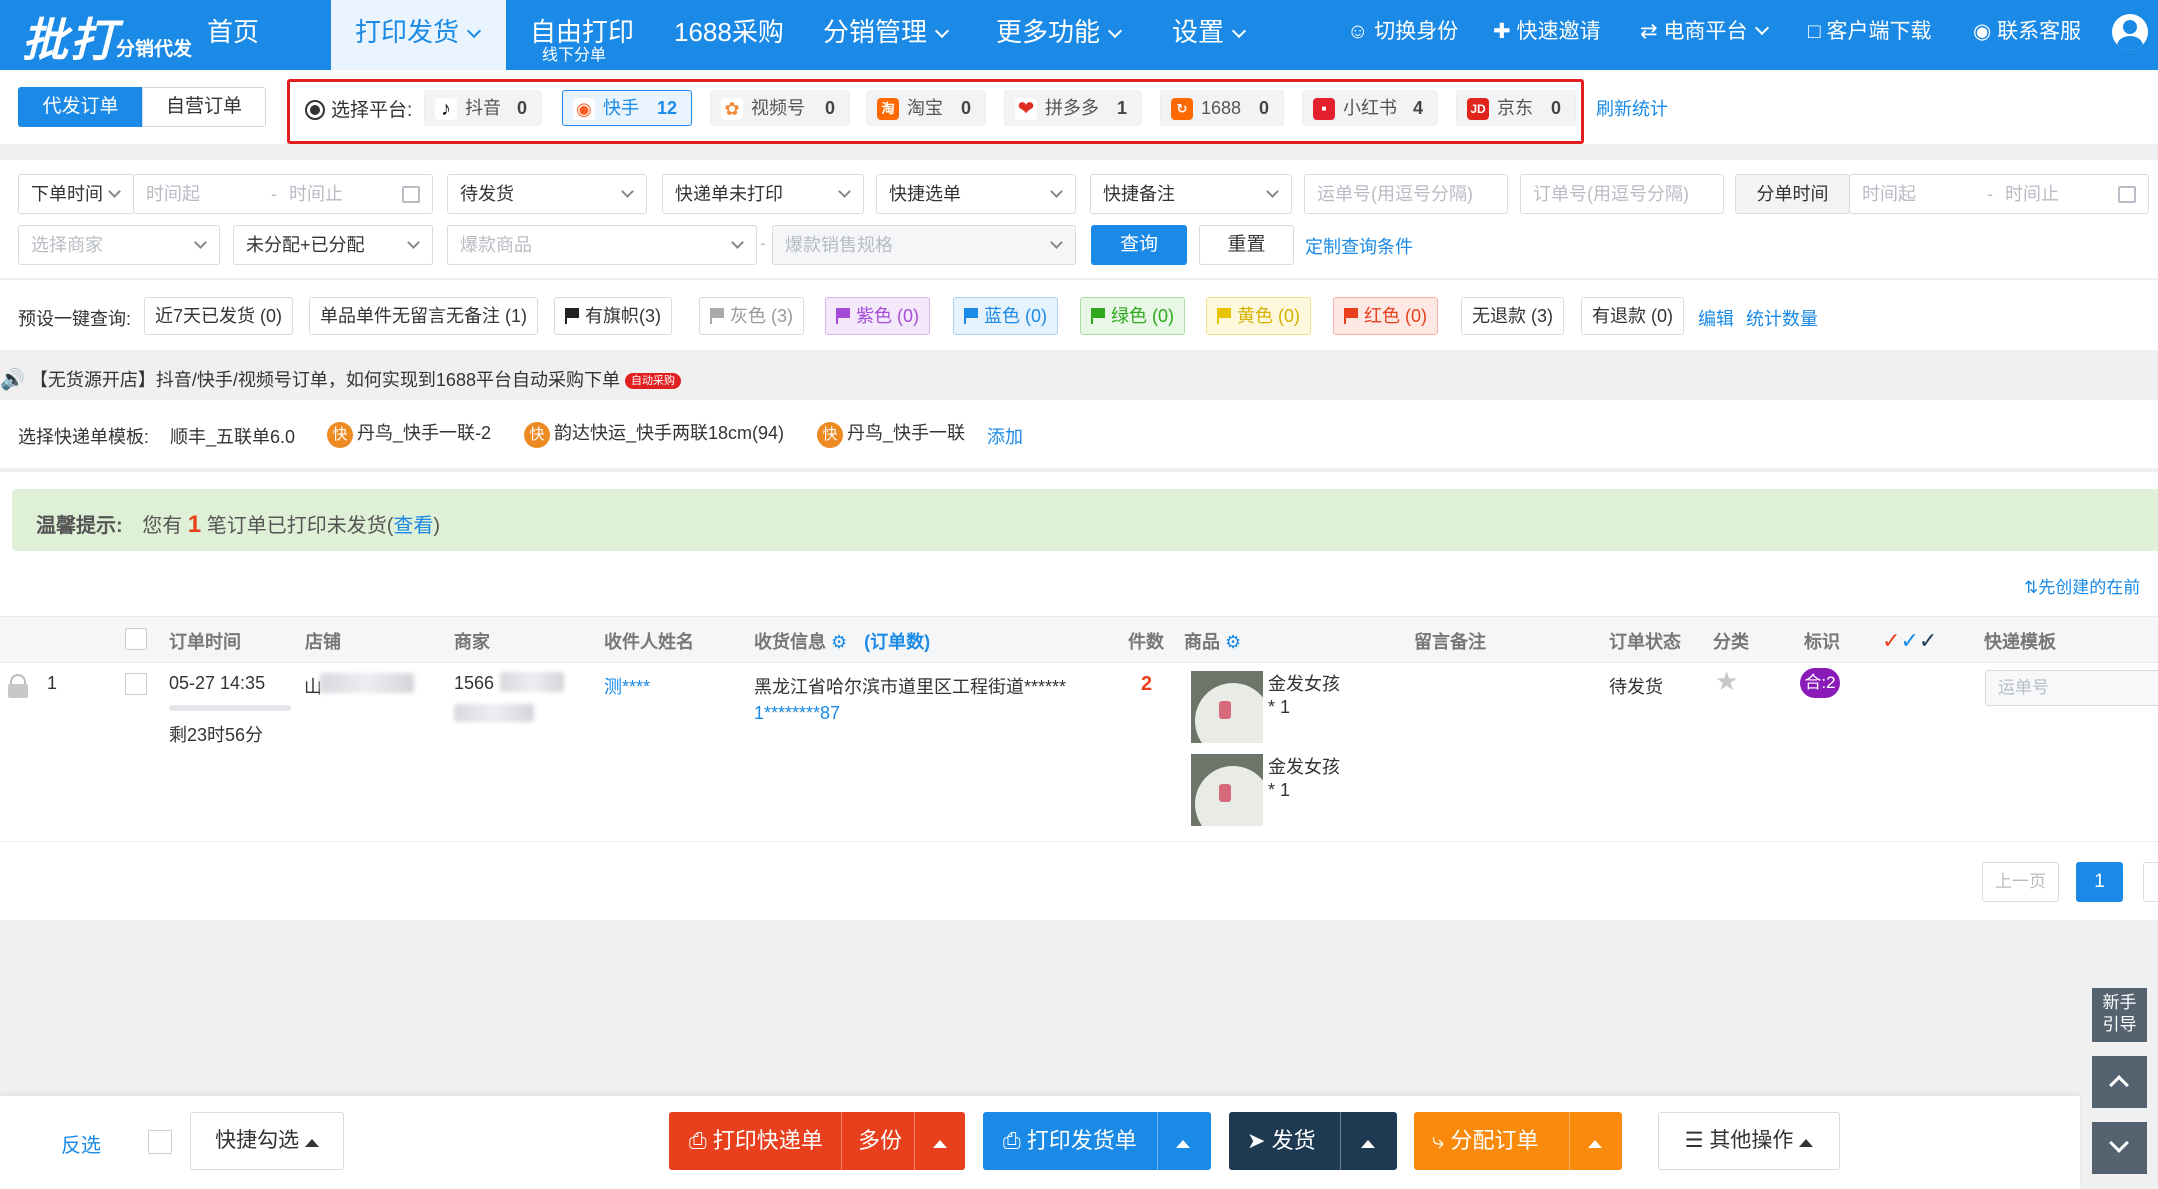 This screenshot has height=1189, width=2158. I want to click on query-button: 查询, so click(1139, 245).